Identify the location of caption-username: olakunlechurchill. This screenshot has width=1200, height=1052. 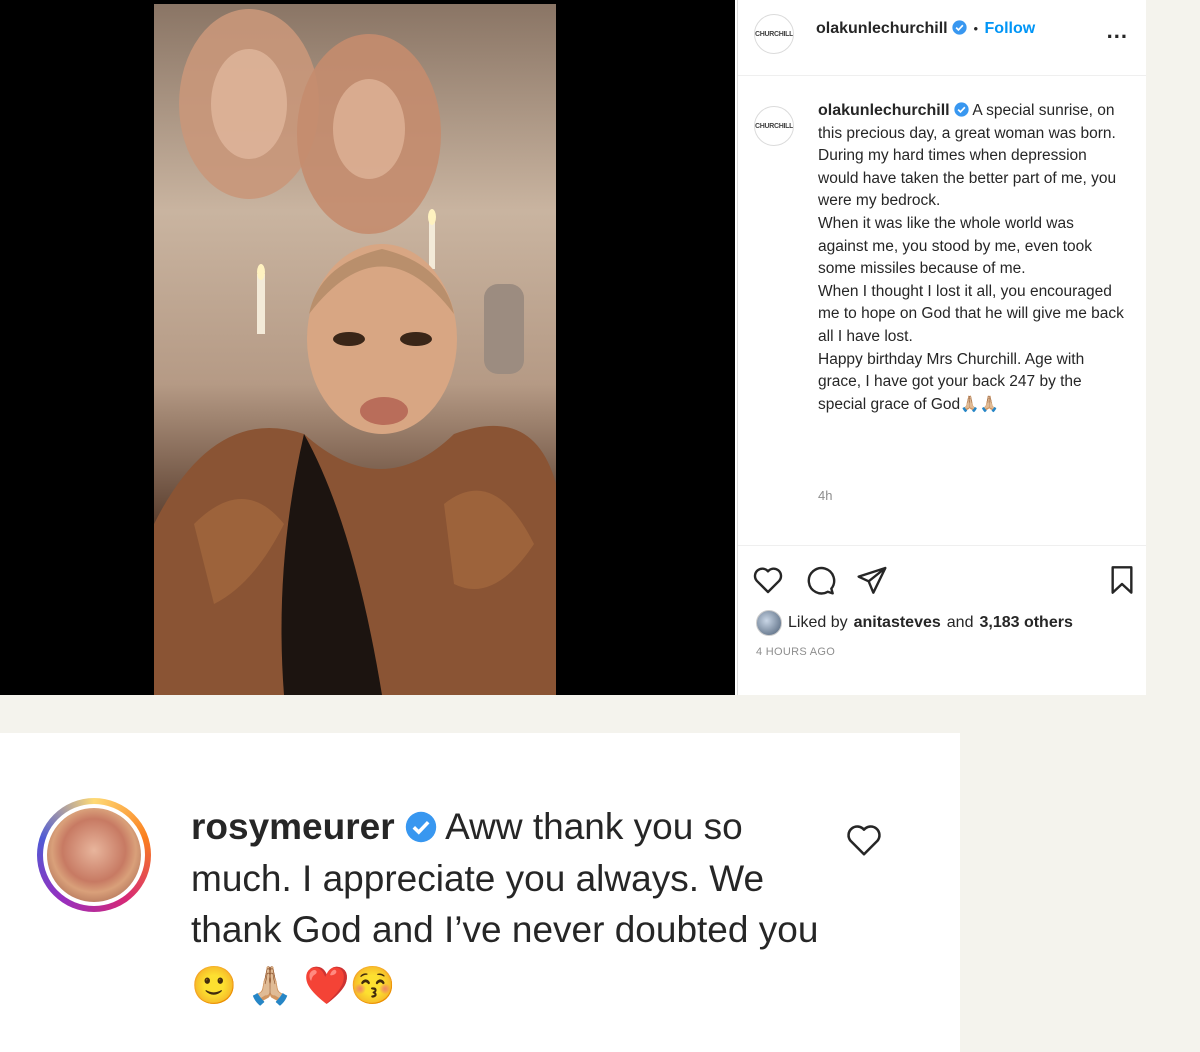
(884, 110).